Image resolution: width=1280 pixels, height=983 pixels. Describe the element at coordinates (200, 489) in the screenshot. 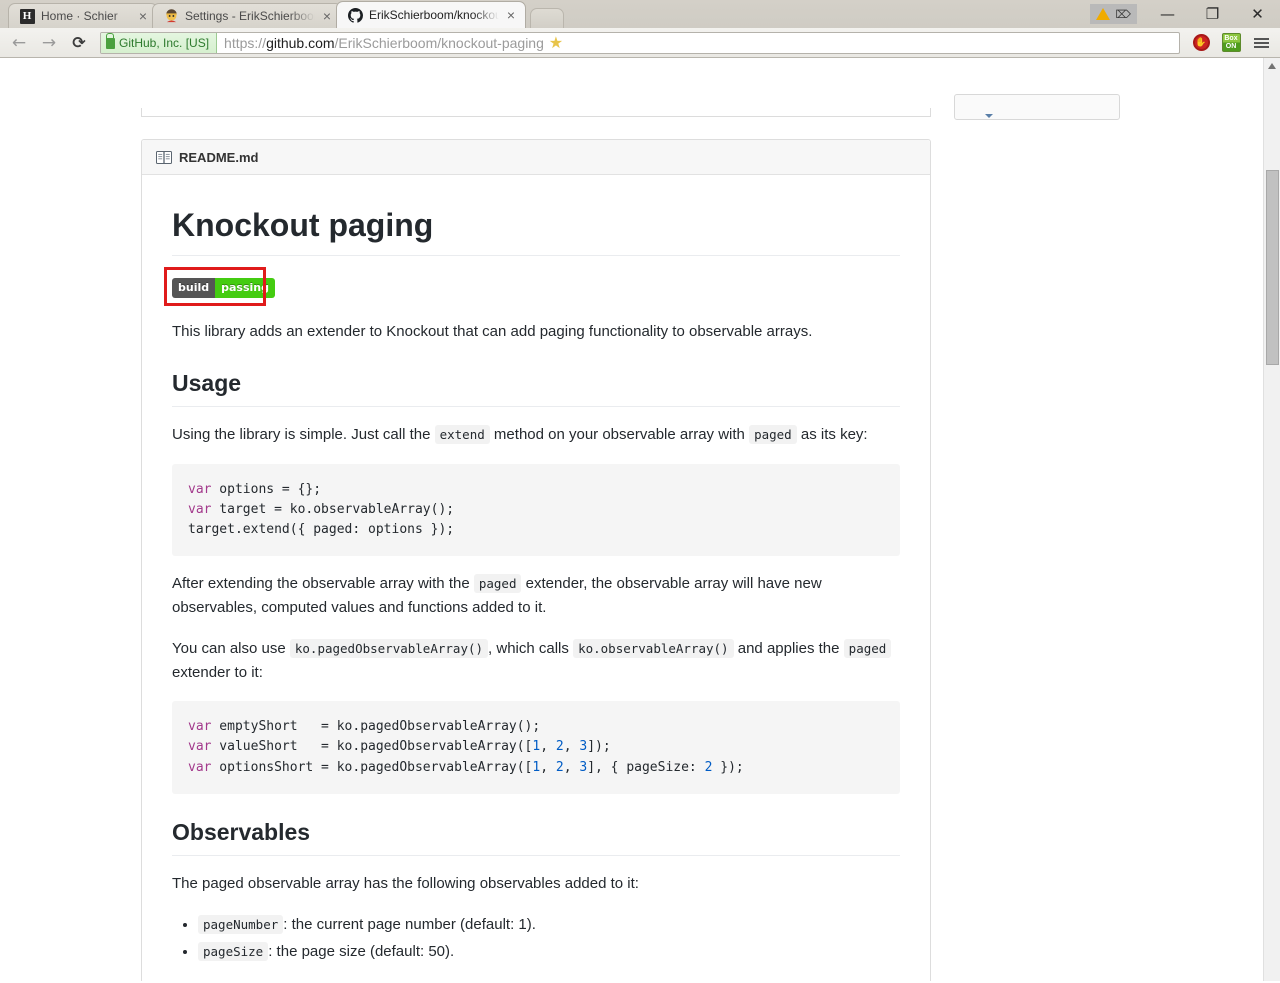

I see `code1-l1-kw: var` at that location.